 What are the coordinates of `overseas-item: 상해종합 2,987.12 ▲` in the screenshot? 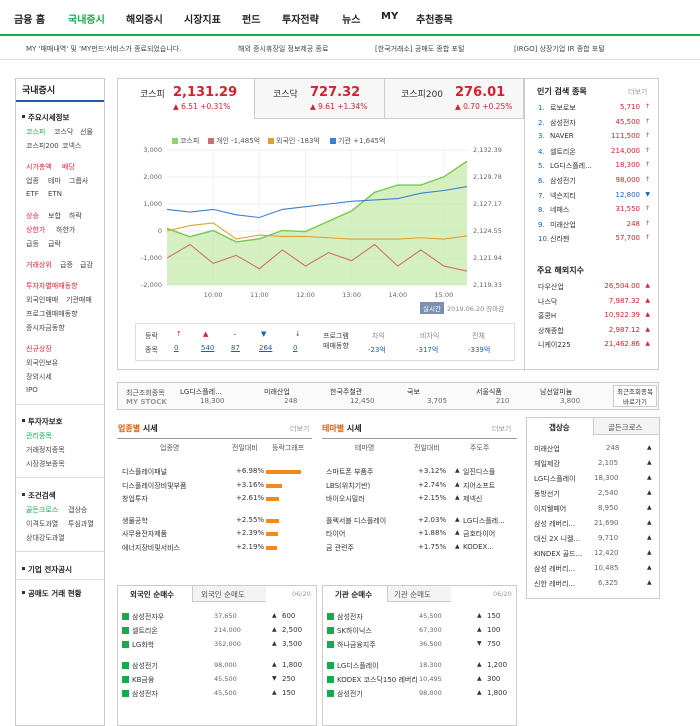 It's located at (594, 331).